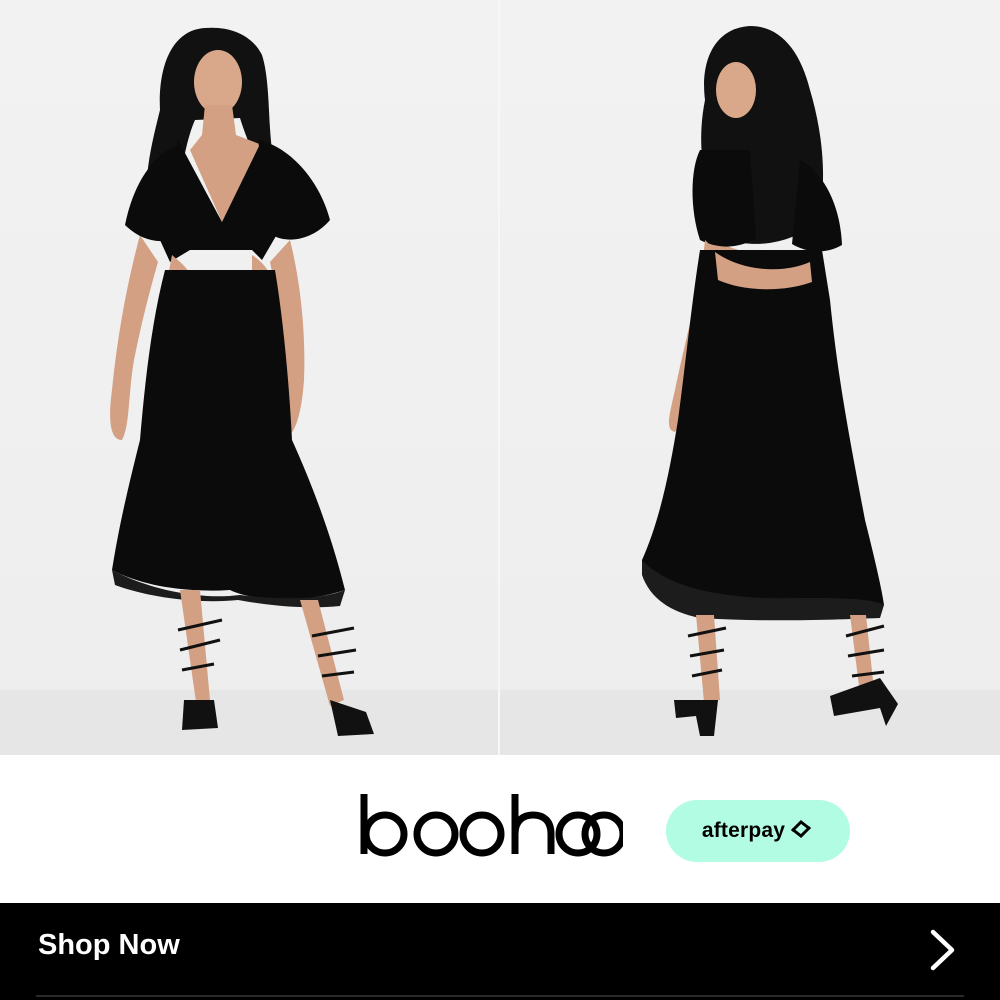 The width and height of the screenshot is (1000, 1000). I want to click on afterpay-badge: afterpay, so click(758, 831).